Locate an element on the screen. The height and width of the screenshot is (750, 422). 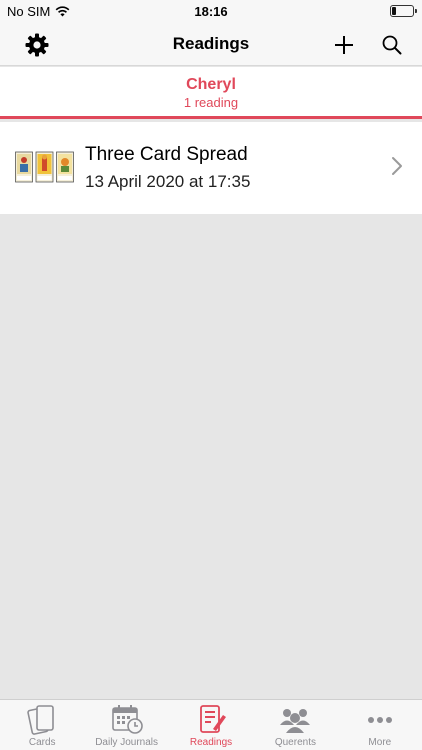
readings-icon is located at coordinates (213, 719).